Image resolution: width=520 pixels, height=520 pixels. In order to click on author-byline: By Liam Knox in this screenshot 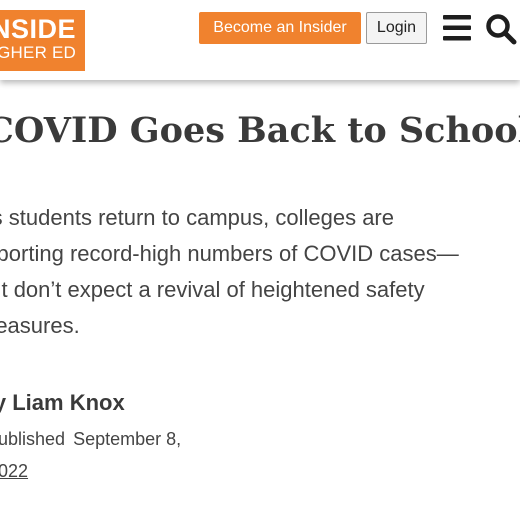, I will do `click(62, 403)`.